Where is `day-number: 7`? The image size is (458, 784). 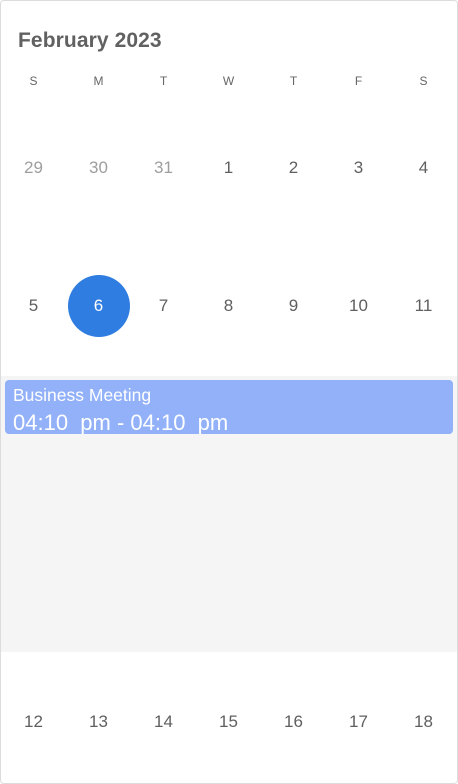
day-number: 7 is located at coordinates (163, 305).